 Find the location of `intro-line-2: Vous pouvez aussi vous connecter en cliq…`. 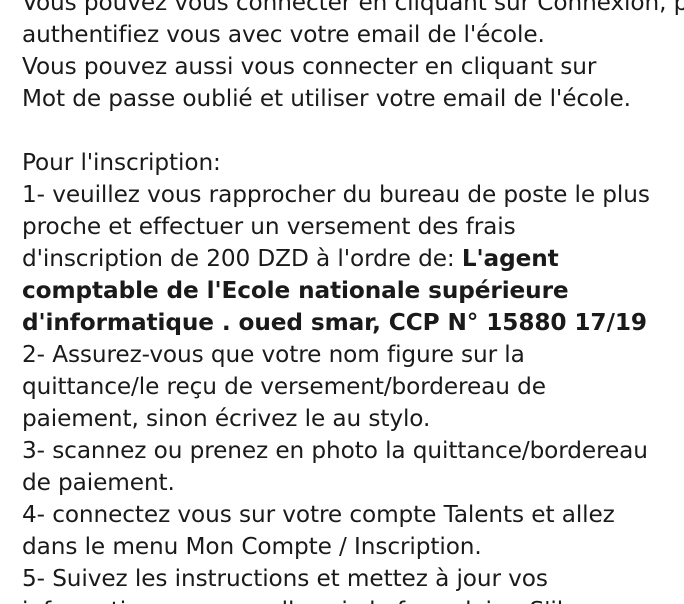

intro-line-2: Vous pouvez aussi vous connecter en cliq… is located at coordinates (309, 66).